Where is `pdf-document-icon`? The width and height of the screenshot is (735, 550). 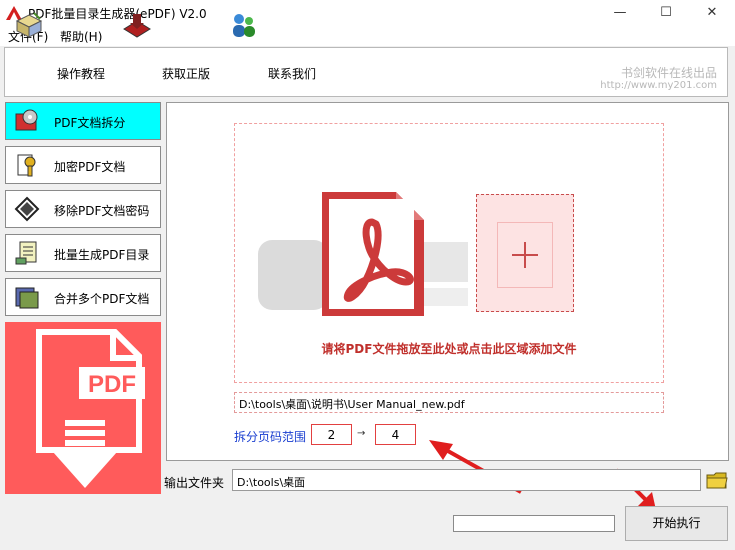 pdf-document-icon is located at coordinates (373, 254).